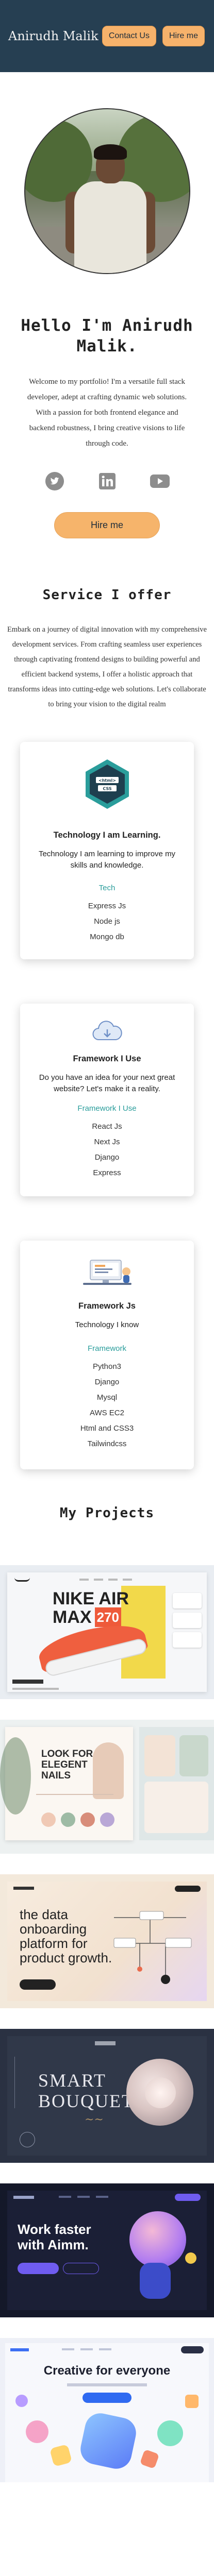 The image size is (214, 2576). What do you see at coordinates (107, 1126) in the screenshot?
I see `list-item: React Js` at bounding box center [107, 1126].